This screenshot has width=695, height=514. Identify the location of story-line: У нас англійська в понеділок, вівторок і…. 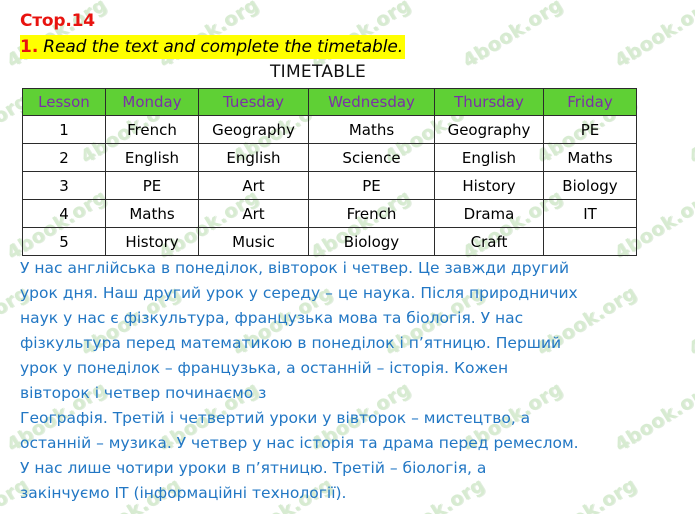
(295, 268).